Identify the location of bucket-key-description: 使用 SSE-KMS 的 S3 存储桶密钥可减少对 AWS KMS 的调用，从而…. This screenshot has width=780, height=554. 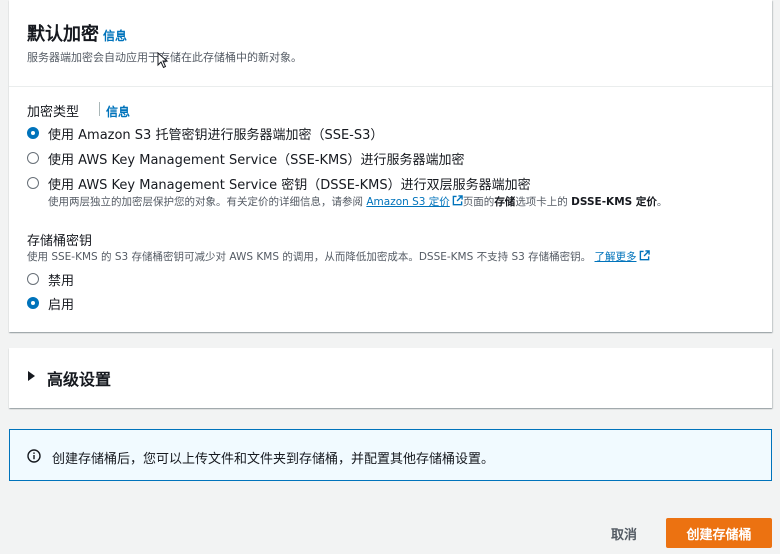
(338, 256).